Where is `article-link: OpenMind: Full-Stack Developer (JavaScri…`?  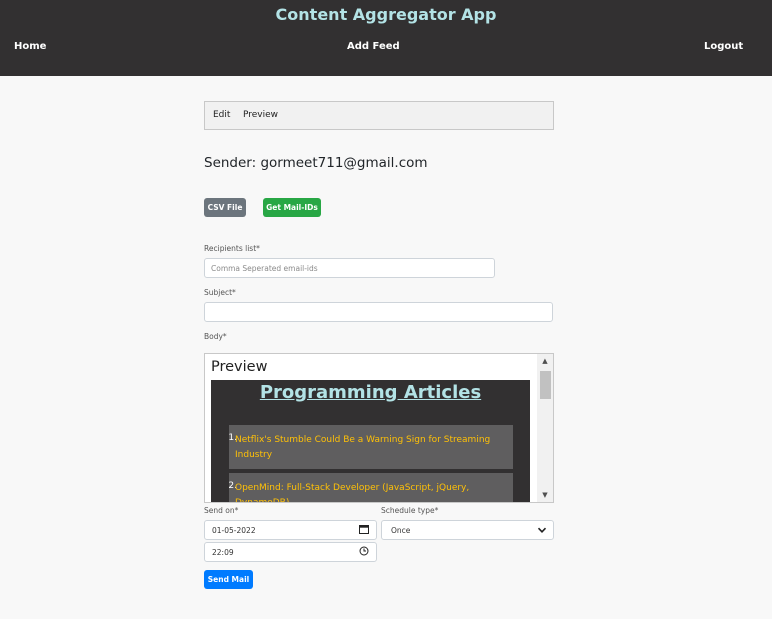 article-link: OpenMind: Full-Stack Developer (JavaScri… is located at coordinates (370, 491).